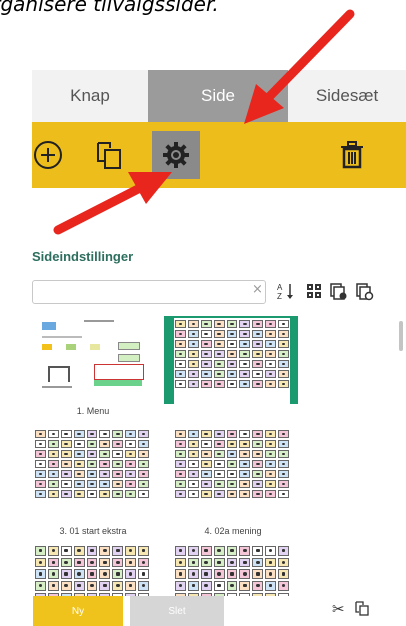 The height and width of the screenshot is (626, 406). What do you see at coordinates (149, 292) in the screenshot?
I see `search-input` at bounding box center [149, 292].